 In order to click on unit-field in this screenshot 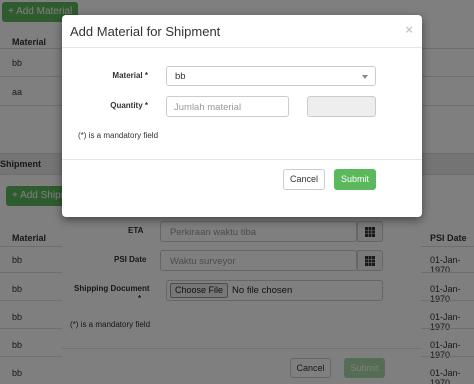, I will do `click(341, 106)`.